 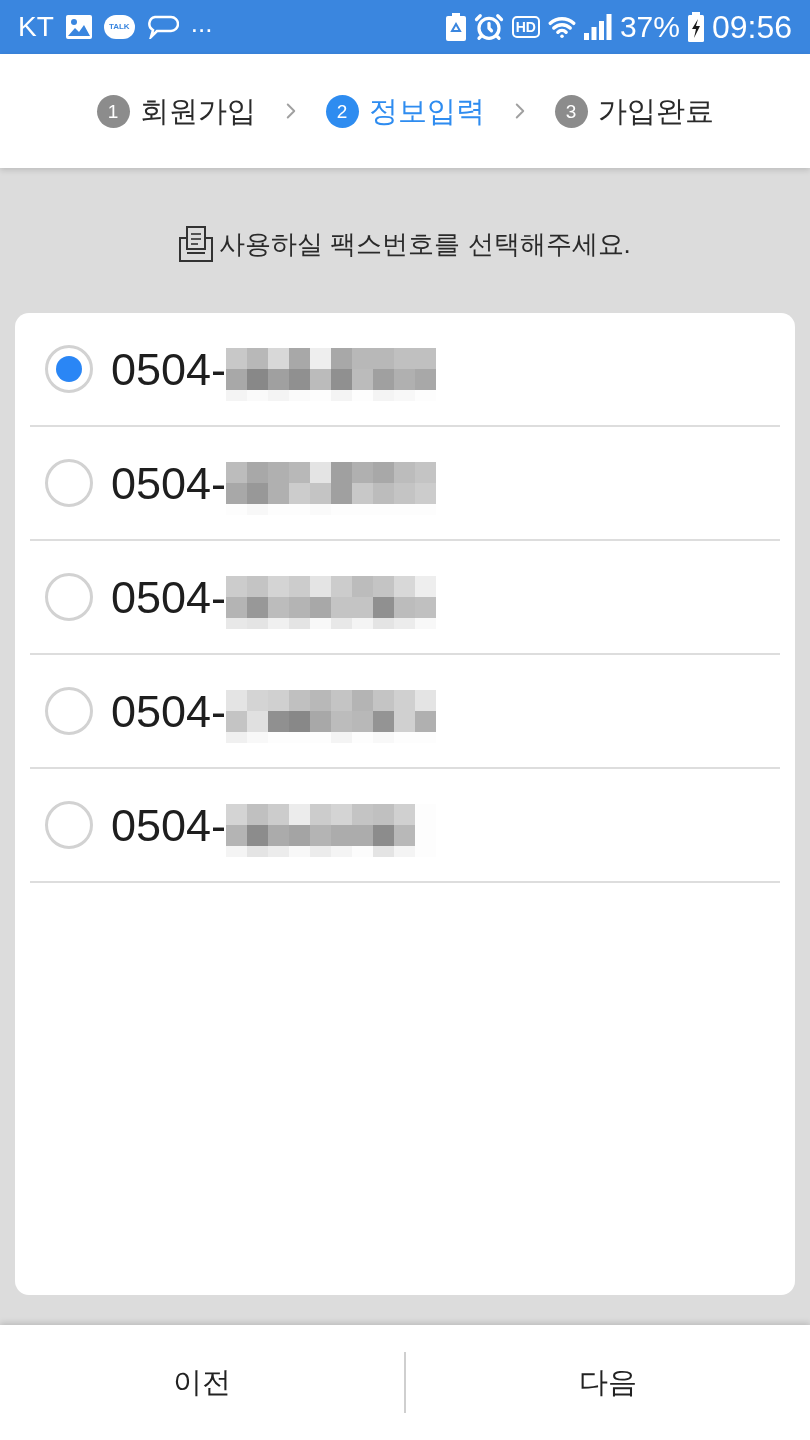 What do you see at coordinates (119, 27) in the screenshot?
I see `chat-bubble-icon: TALK` at bounding box center [119, 27].